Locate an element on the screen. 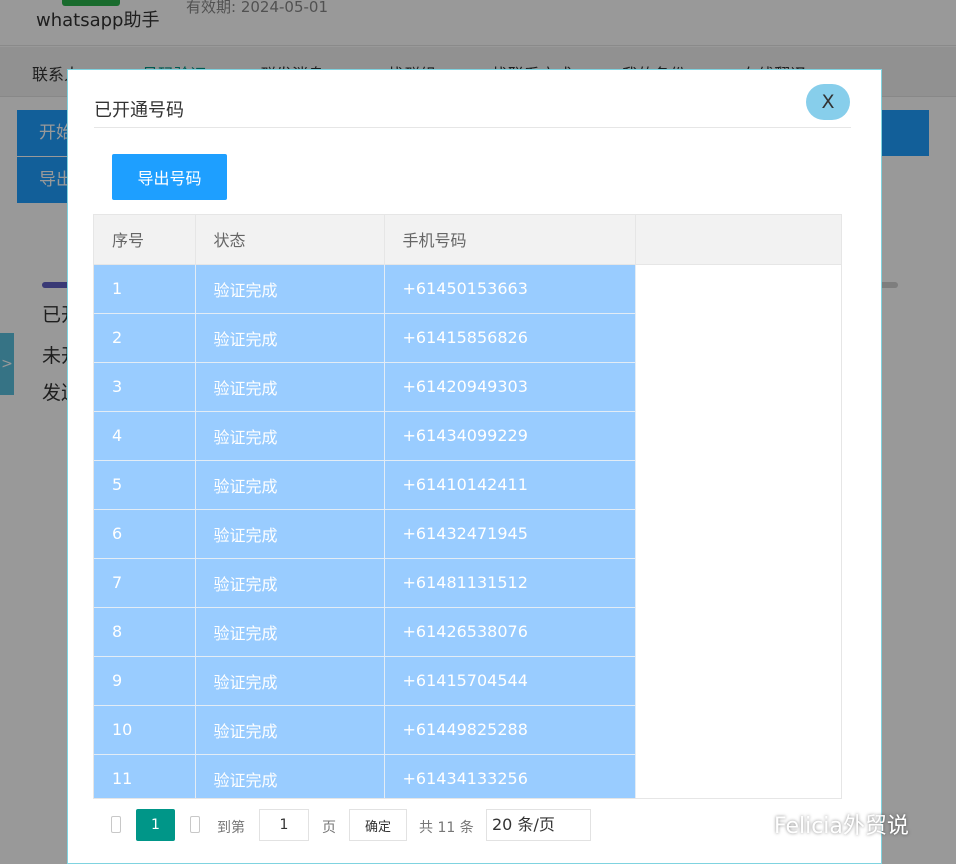  cell-phone: +61432471945 is located at coordinates (510, 534).